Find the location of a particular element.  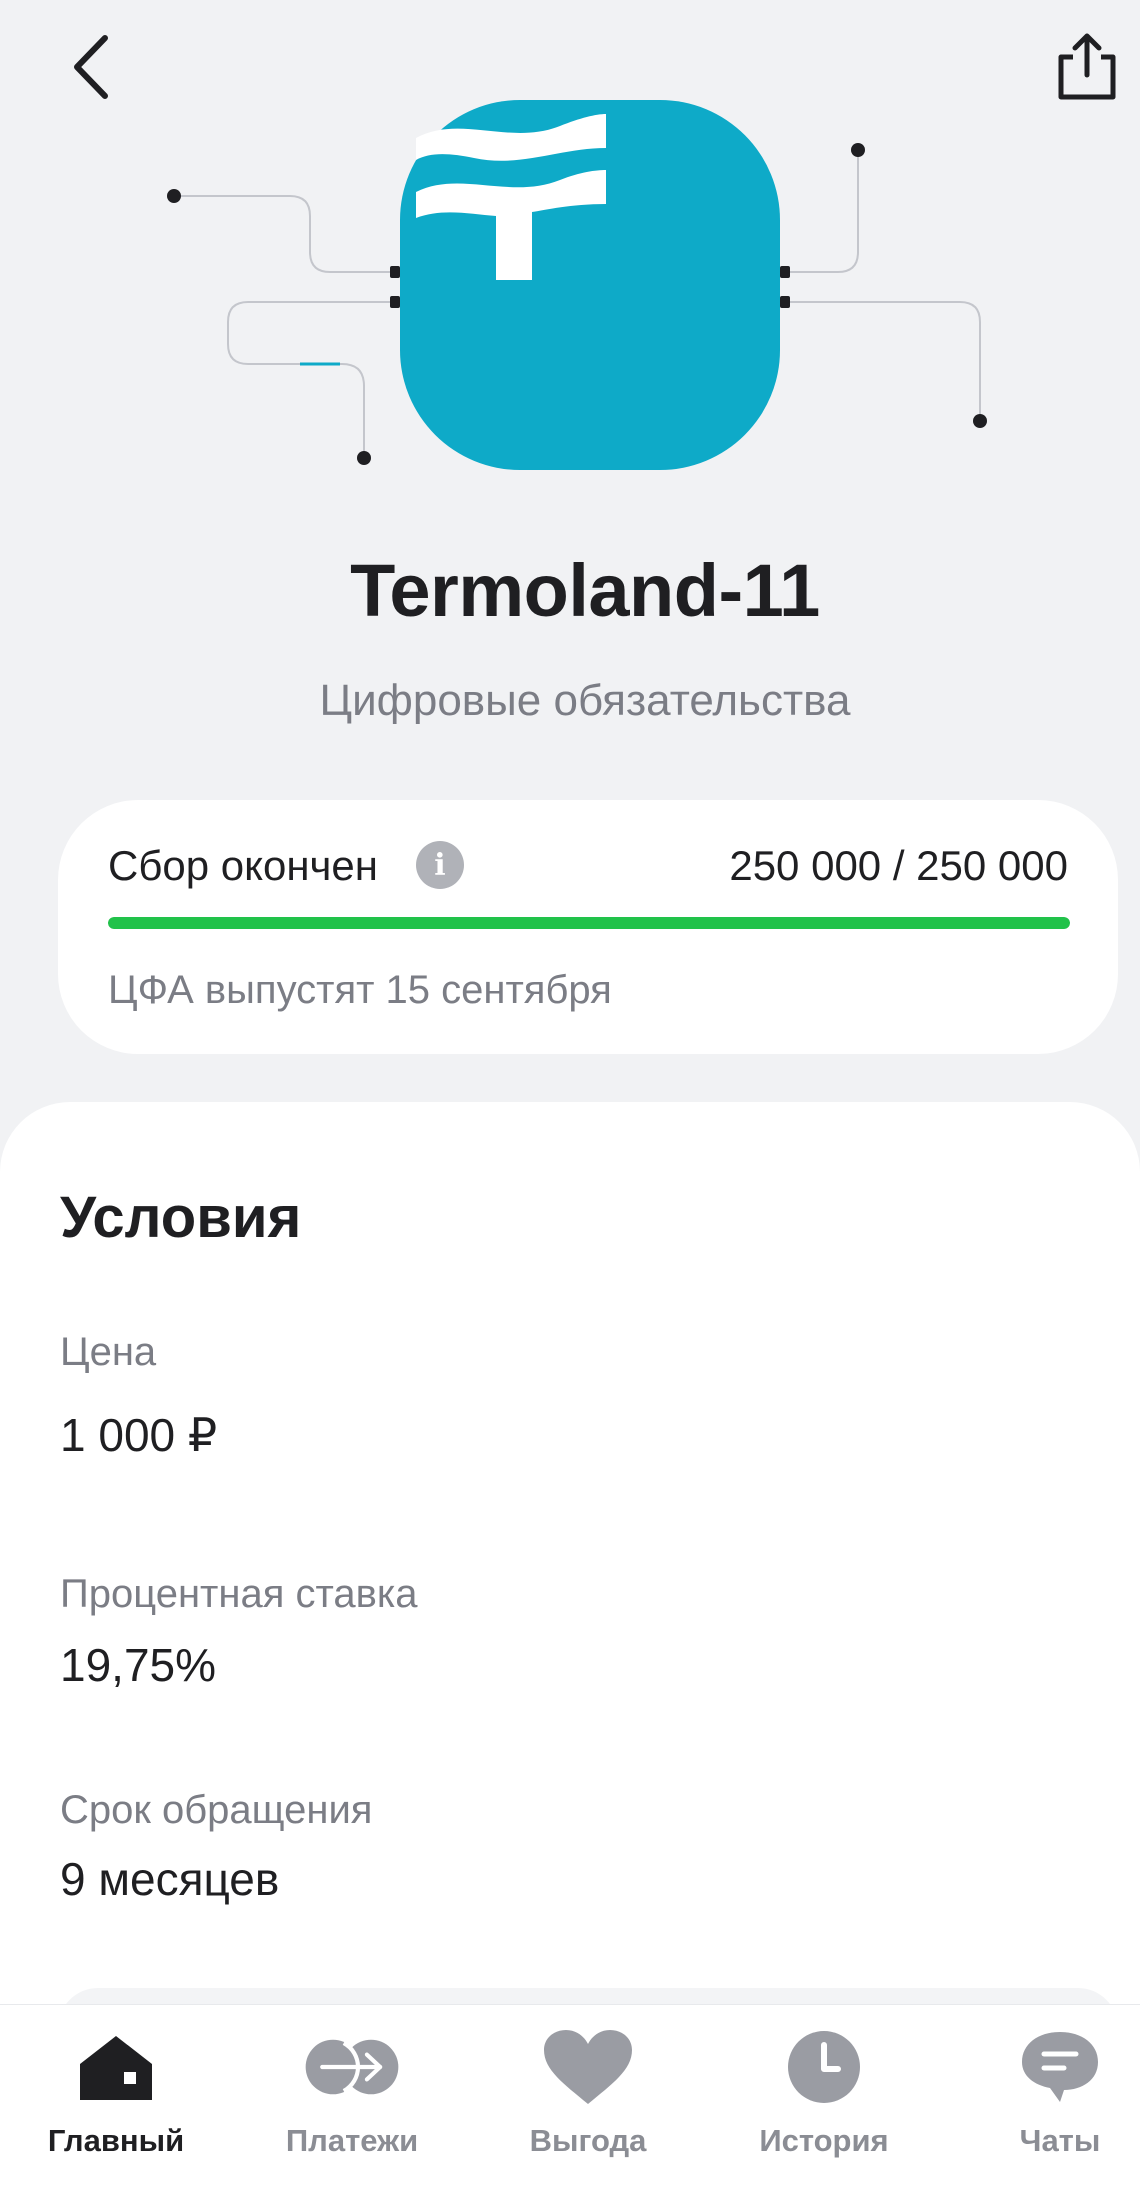

tab-home-label: Главный is located at coordinates (116, 2140).